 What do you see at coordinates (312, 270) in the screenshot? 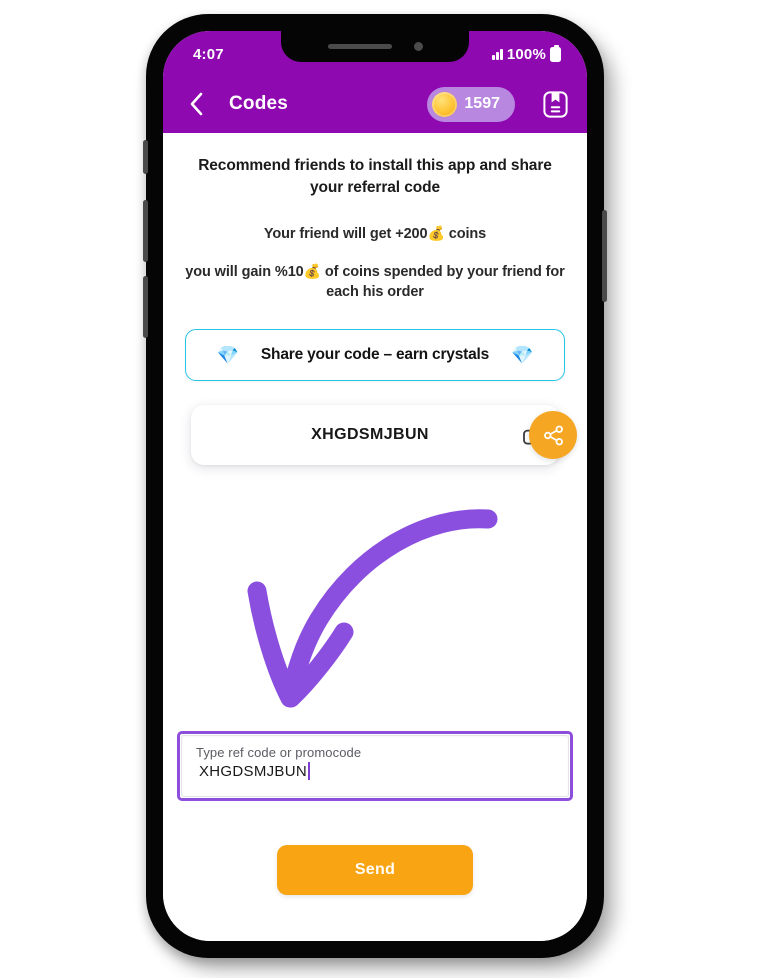
I see `money-bag-icon-2: 💰` at bounding box center [312, 270].